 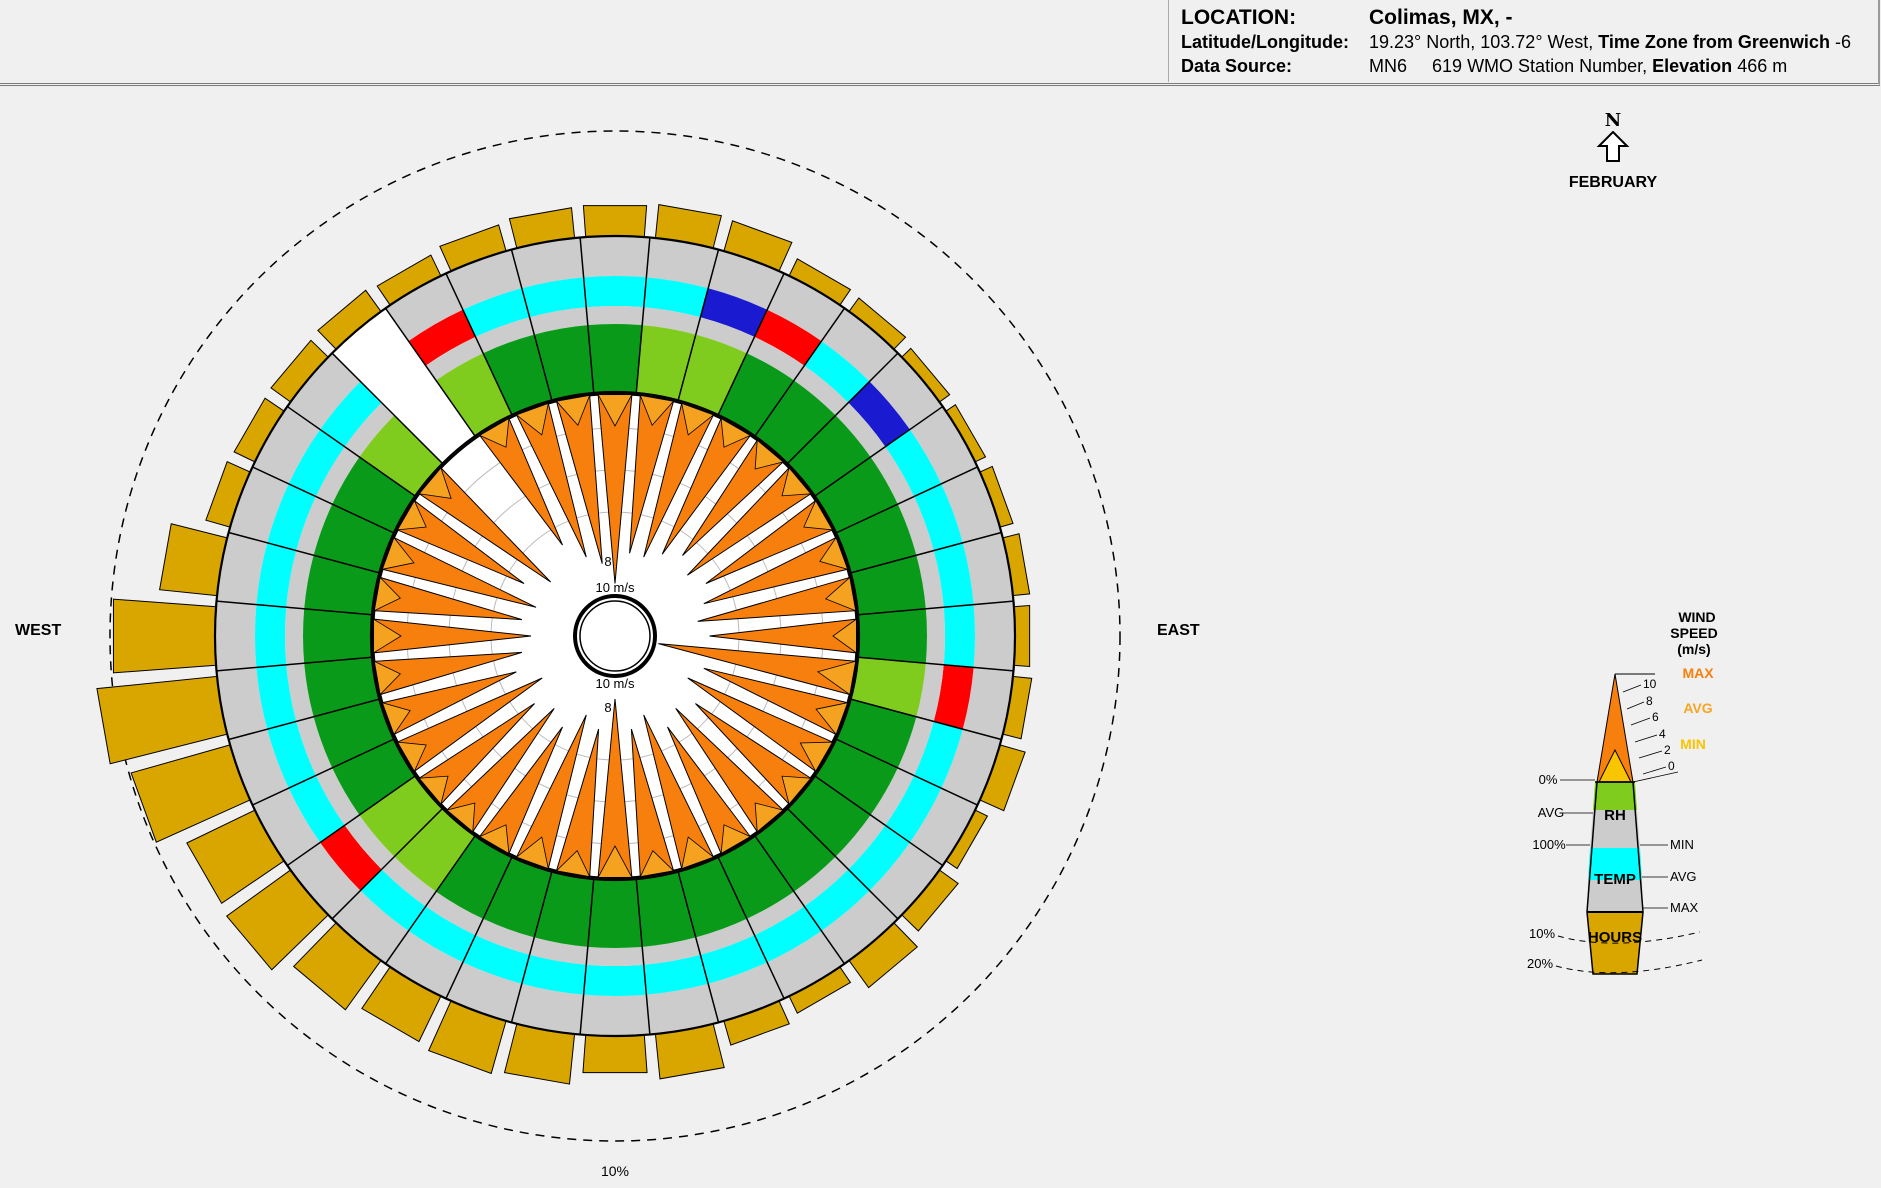 What do you see at coordinates (1615, 796) in the screenshot?
I see `legend-rh-green` at bounding box center [1615, 796].